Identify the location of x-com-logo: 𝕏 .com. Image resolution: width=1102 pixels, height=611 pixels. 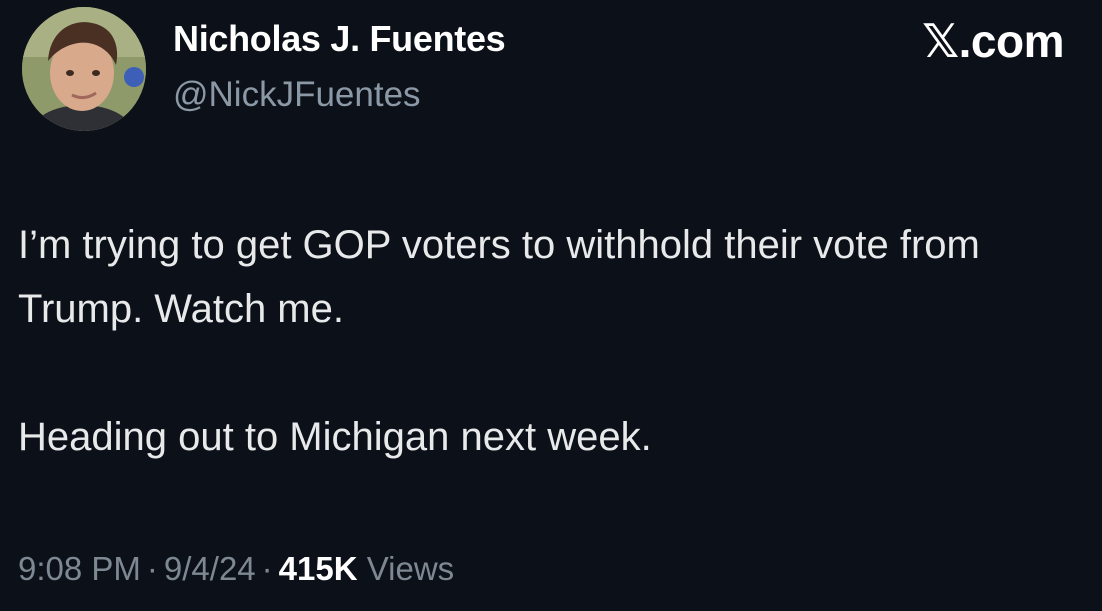
(993, 41).